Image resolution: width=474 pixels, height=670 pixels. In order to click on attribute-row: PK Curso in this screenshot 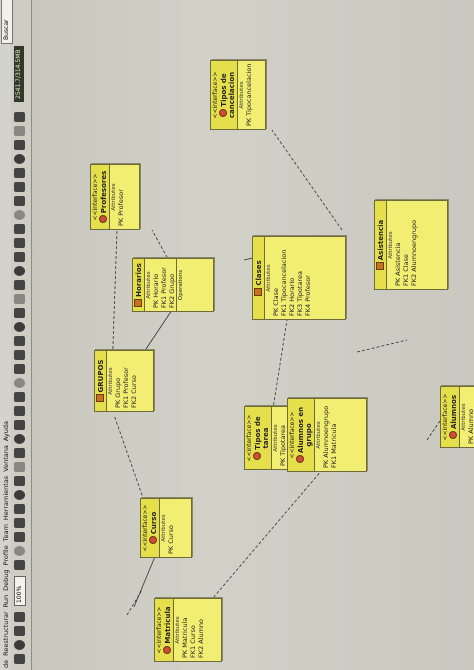, I will do `click(171, 539)`.